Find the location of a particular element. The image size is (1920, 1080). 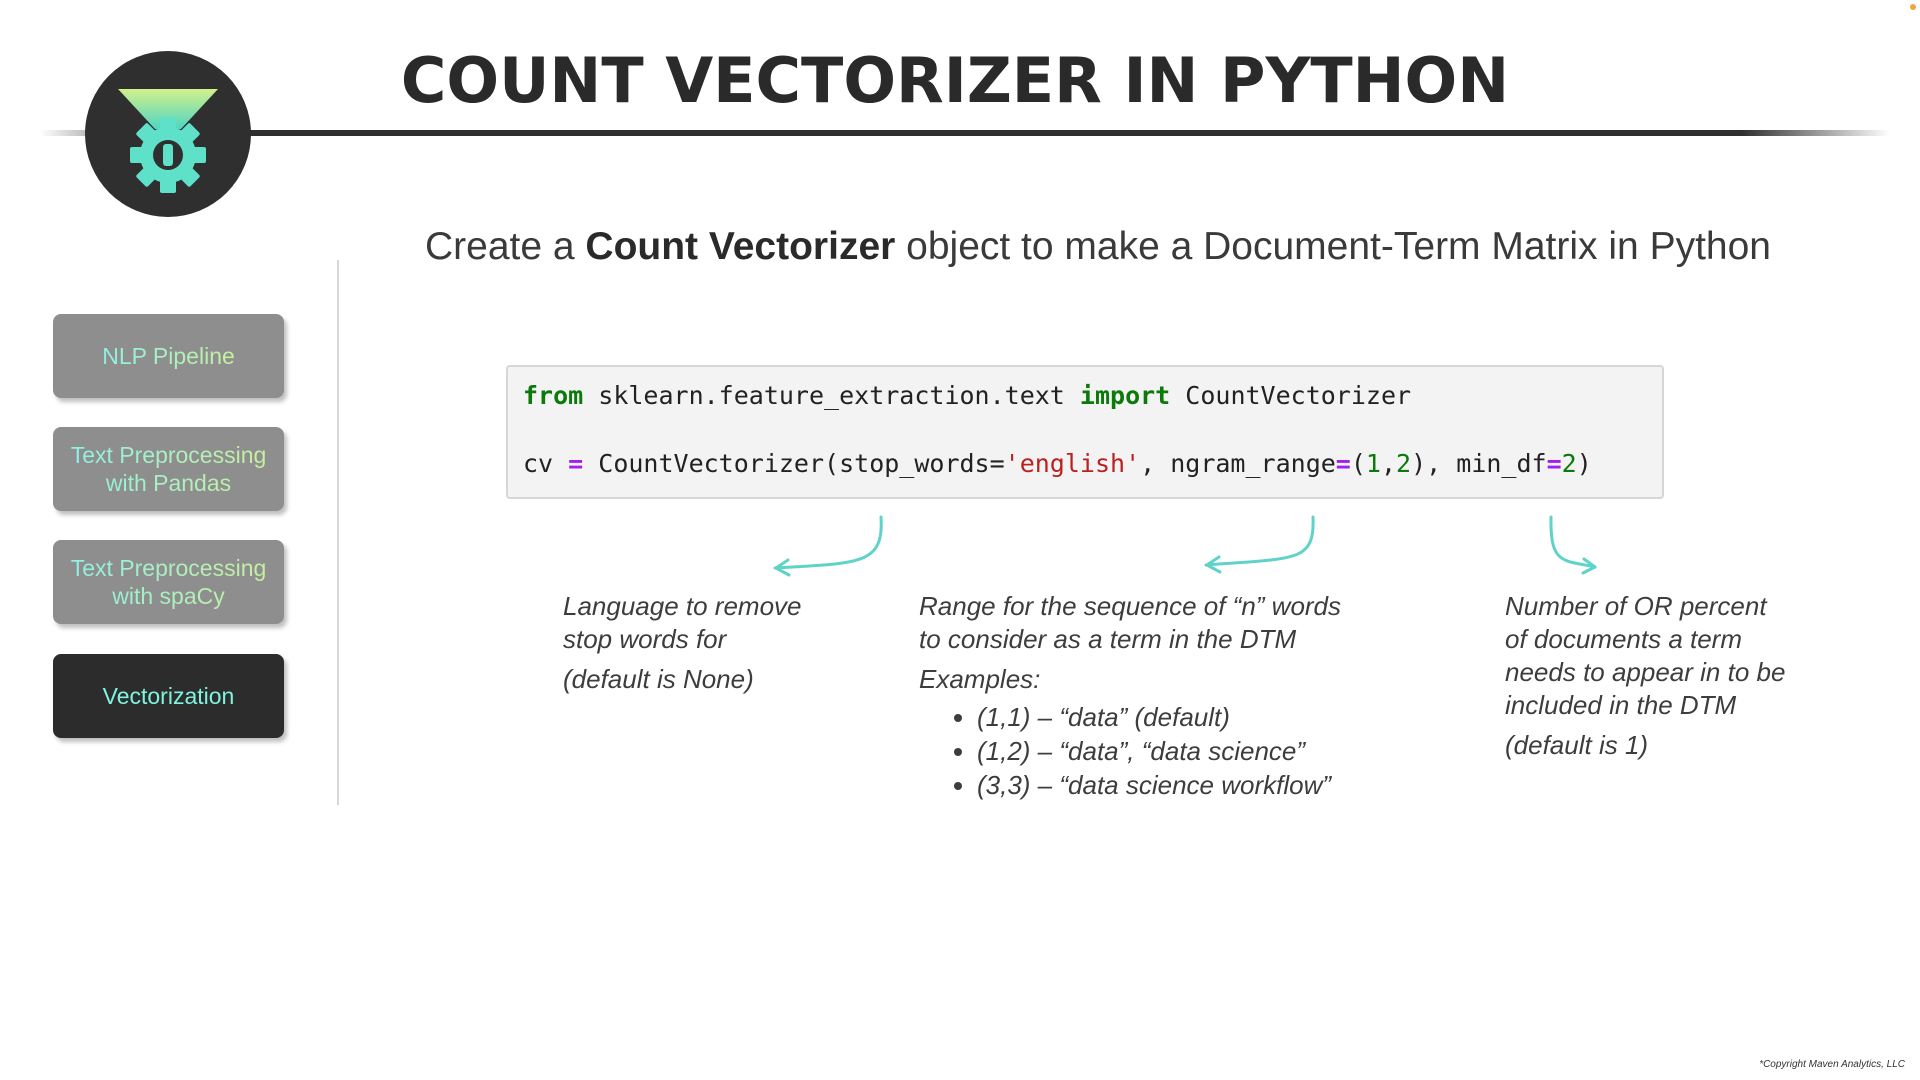

copyright-notice: *Copyright Maven Analytics, LLC is located at coordinates (1832, 1064).